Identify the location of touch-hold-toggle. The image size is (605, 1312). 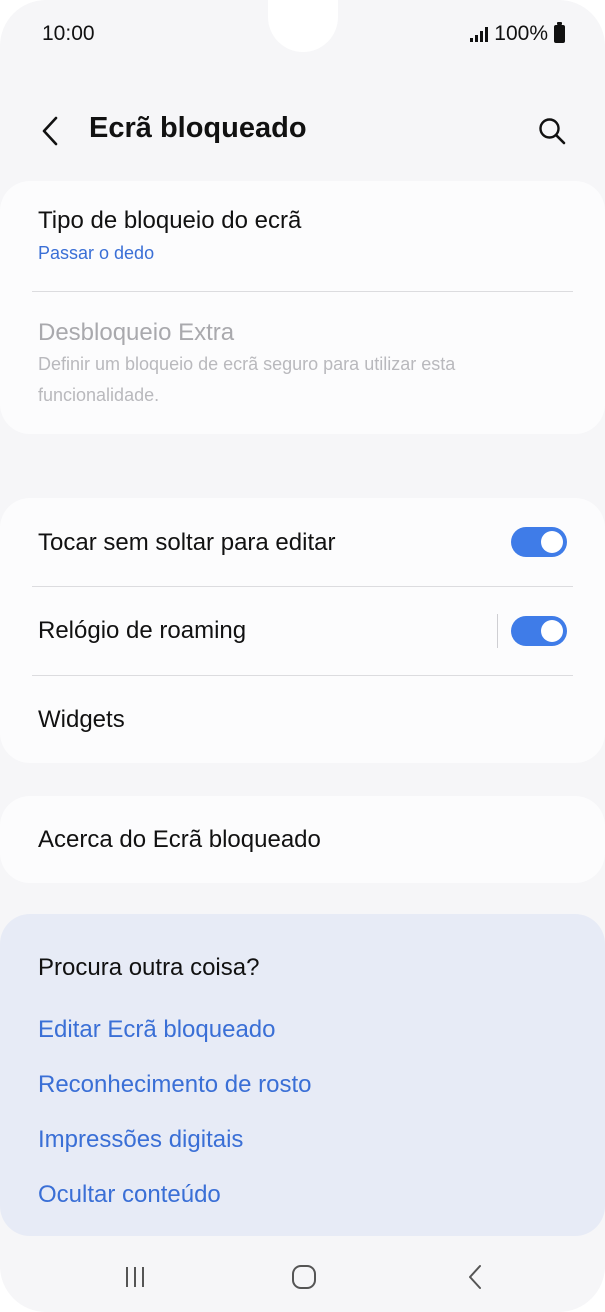
(539, 542).